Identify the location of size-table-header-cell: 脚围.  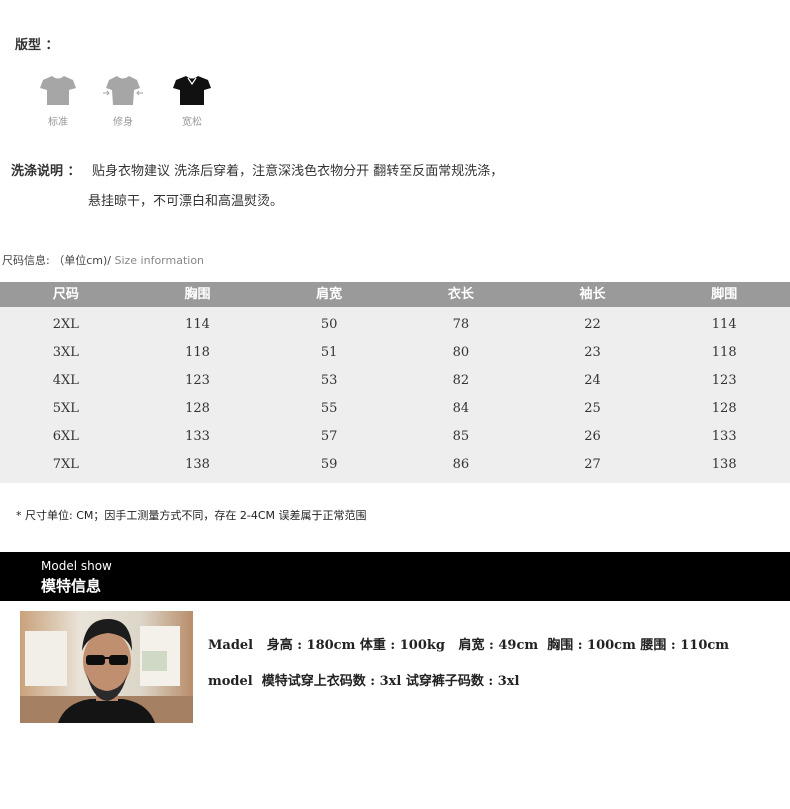
(724, 294).